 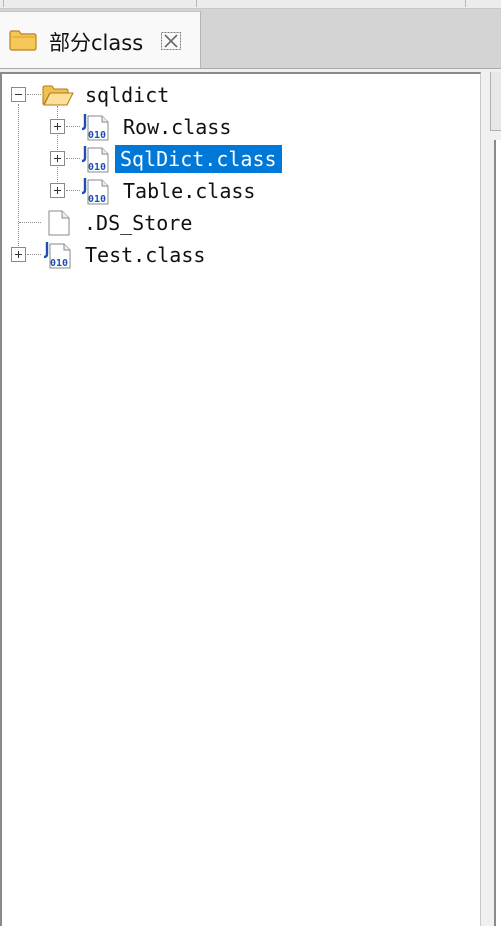 What do you see at coordinates (171, 41) in the screenshot?
I see `close-icon` at bounding box center [171, 41].